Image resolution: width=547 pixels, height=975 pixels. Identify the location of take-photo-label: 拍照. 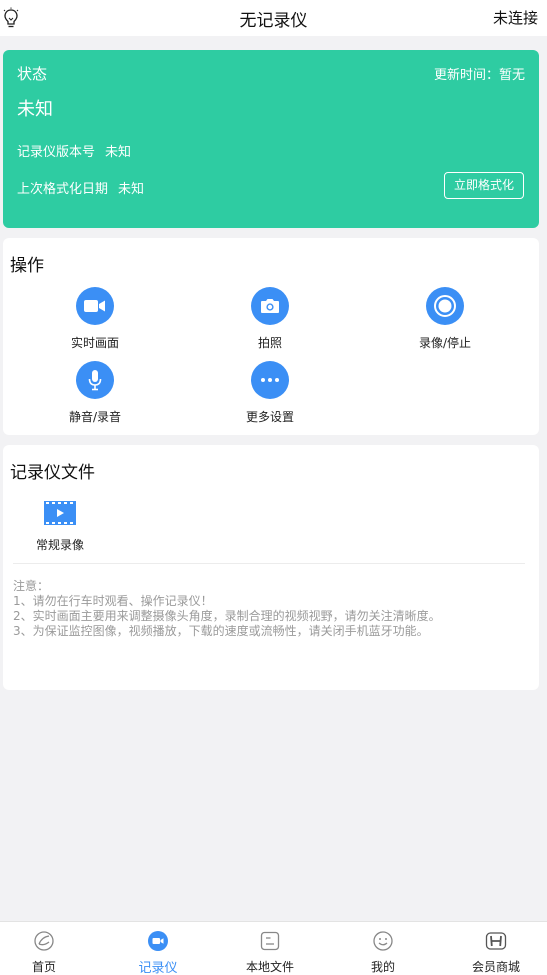
(269, 343).